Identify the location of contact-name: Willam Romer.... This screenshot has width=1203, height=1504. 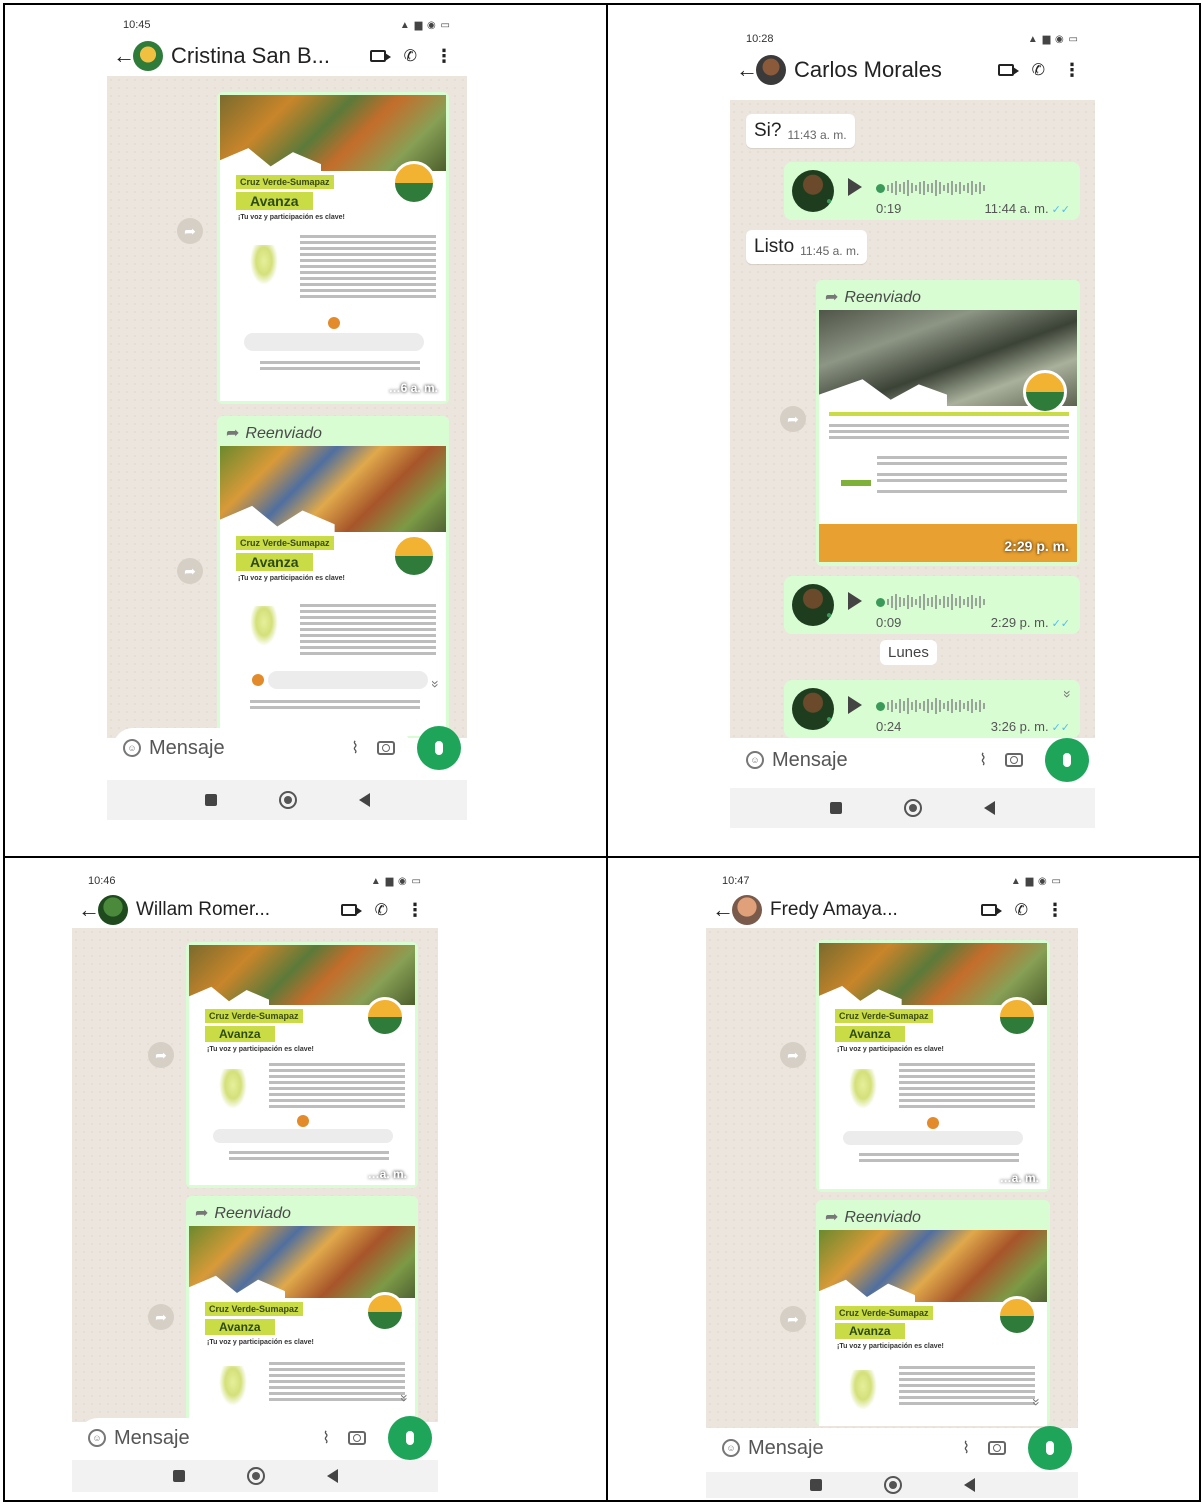
(238, 910).